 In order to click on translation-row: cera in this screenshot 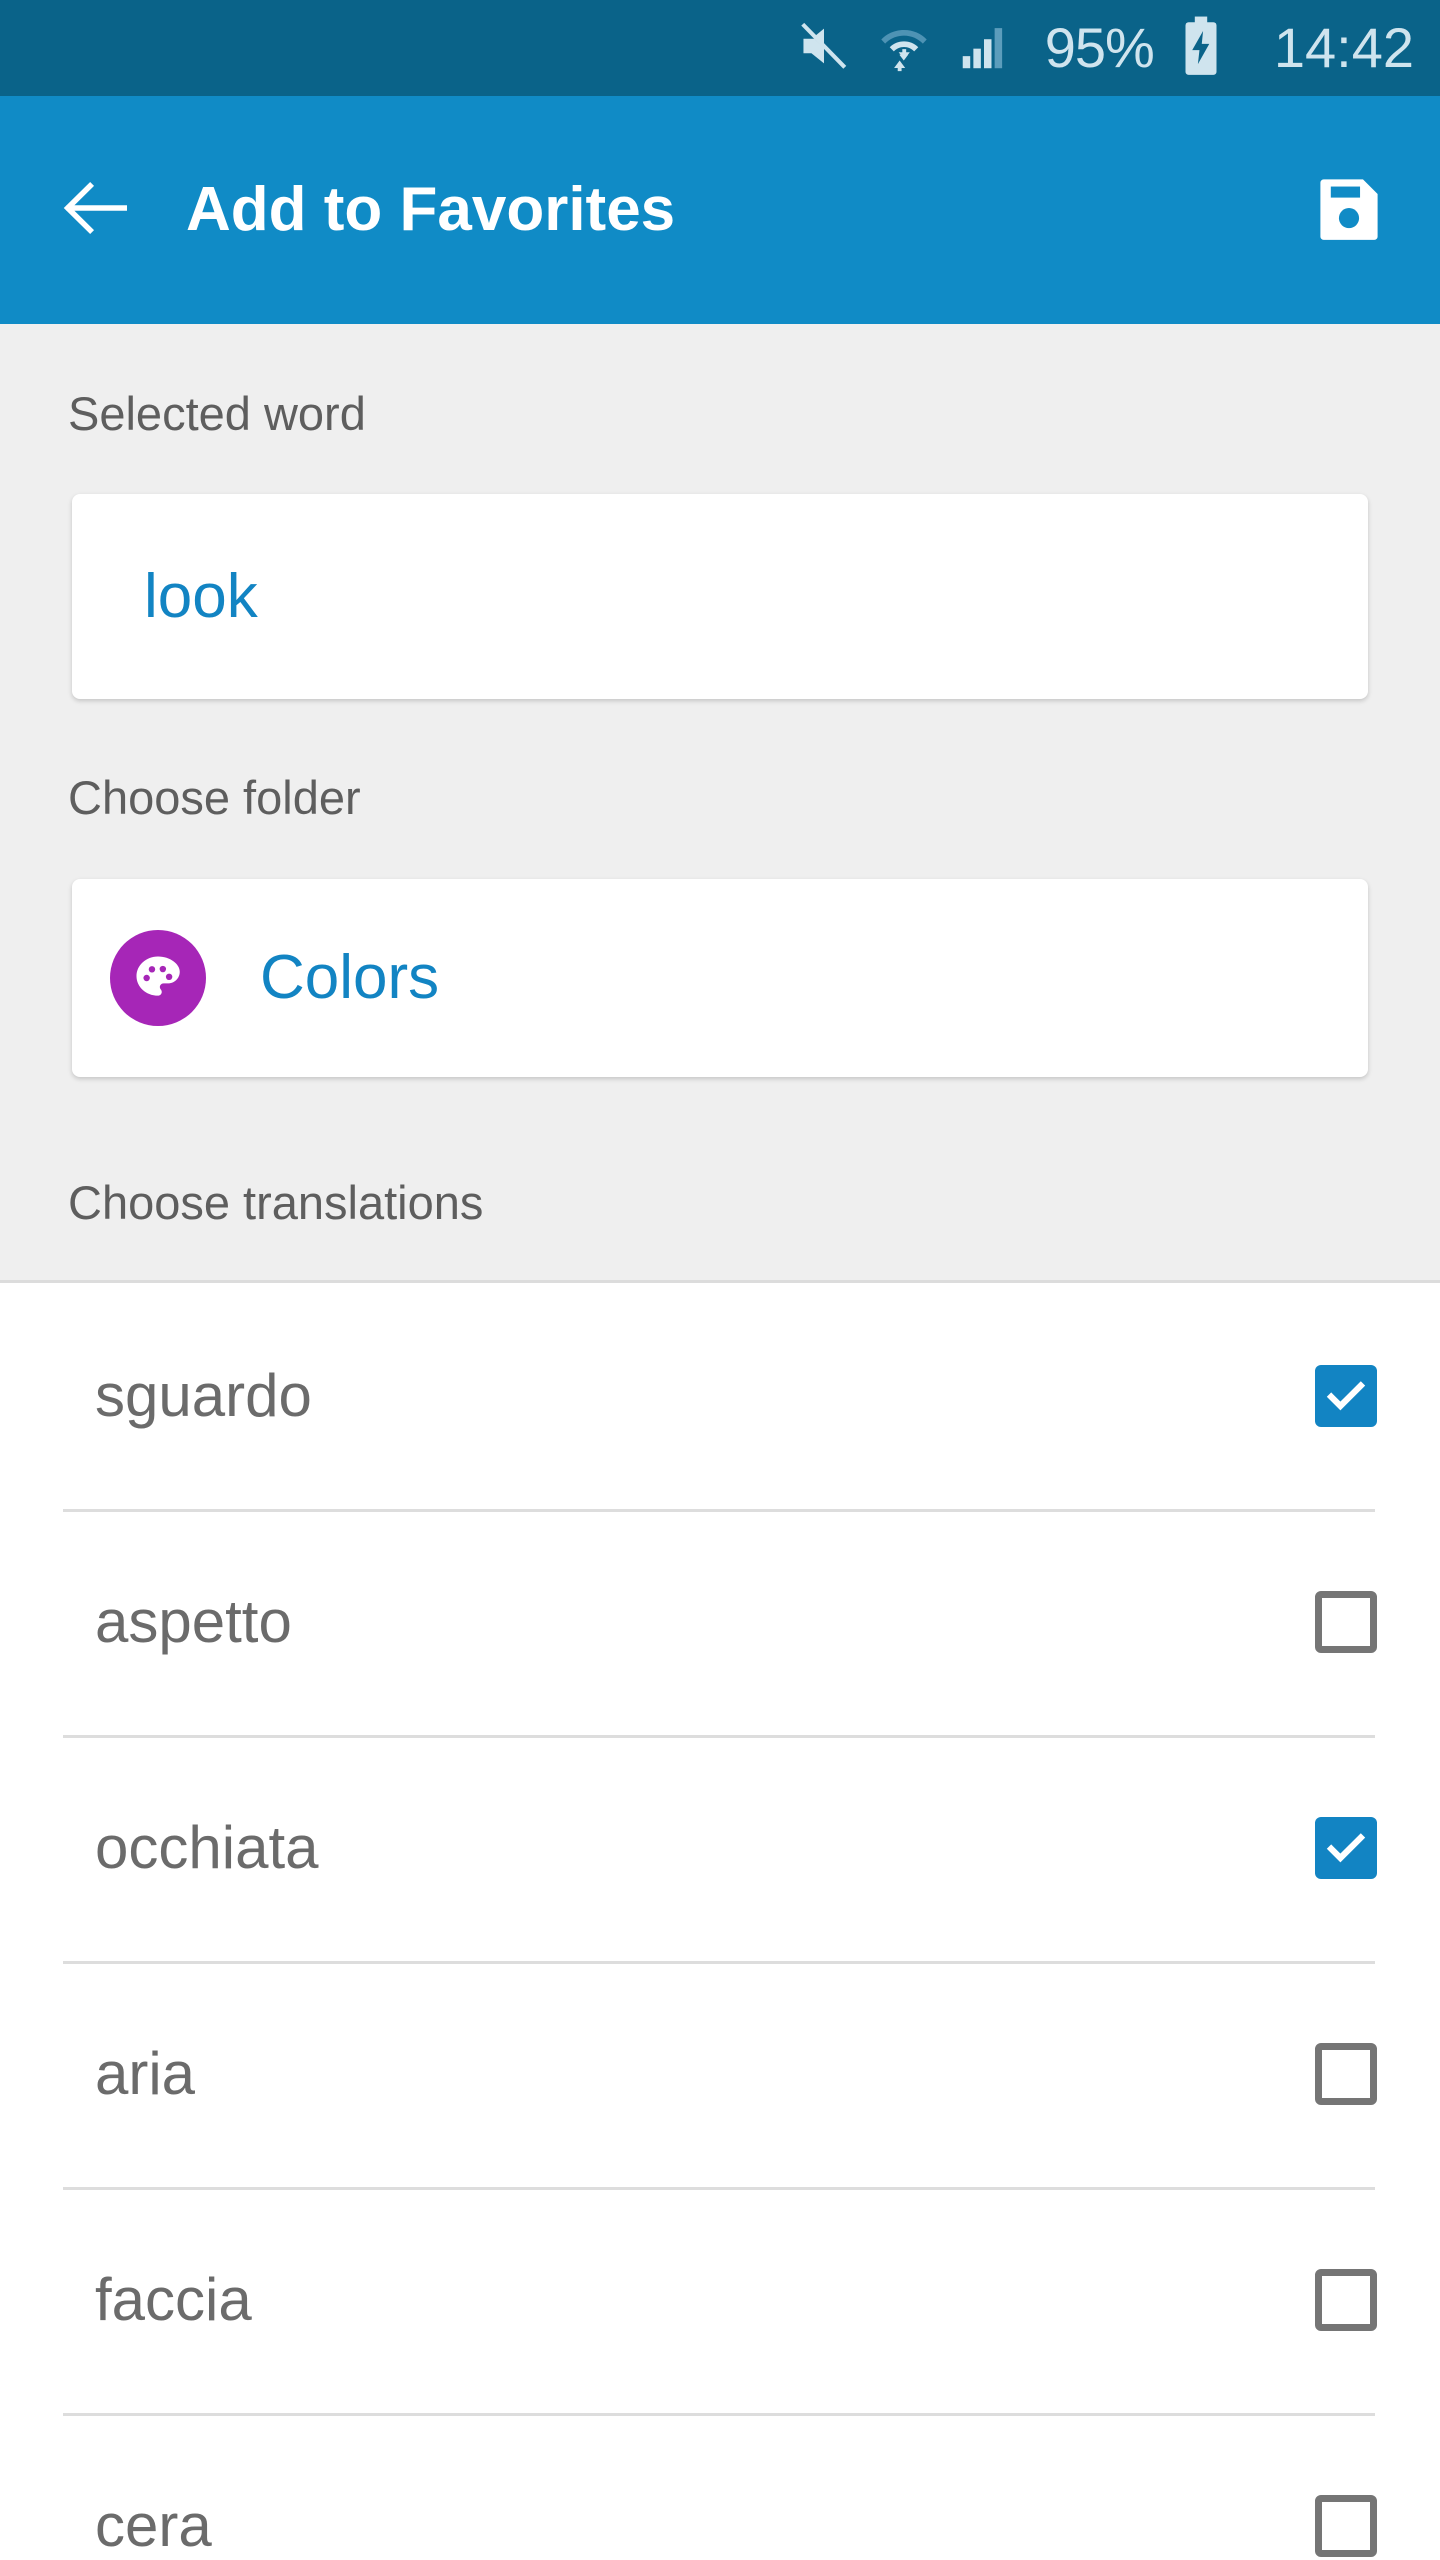, I will do `click(720, 2486)`.